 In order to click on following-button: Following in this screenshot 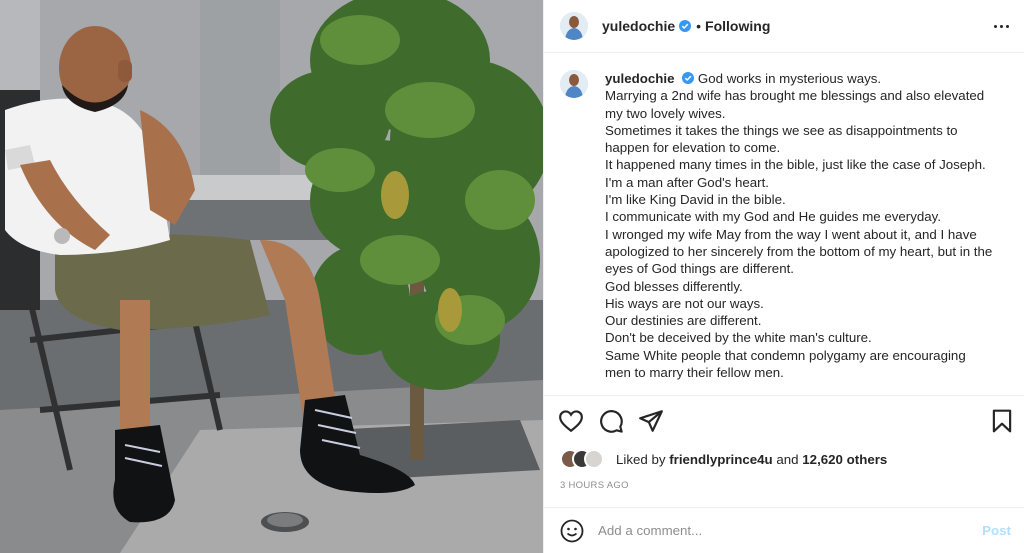, I will do `click(737, 26)`.